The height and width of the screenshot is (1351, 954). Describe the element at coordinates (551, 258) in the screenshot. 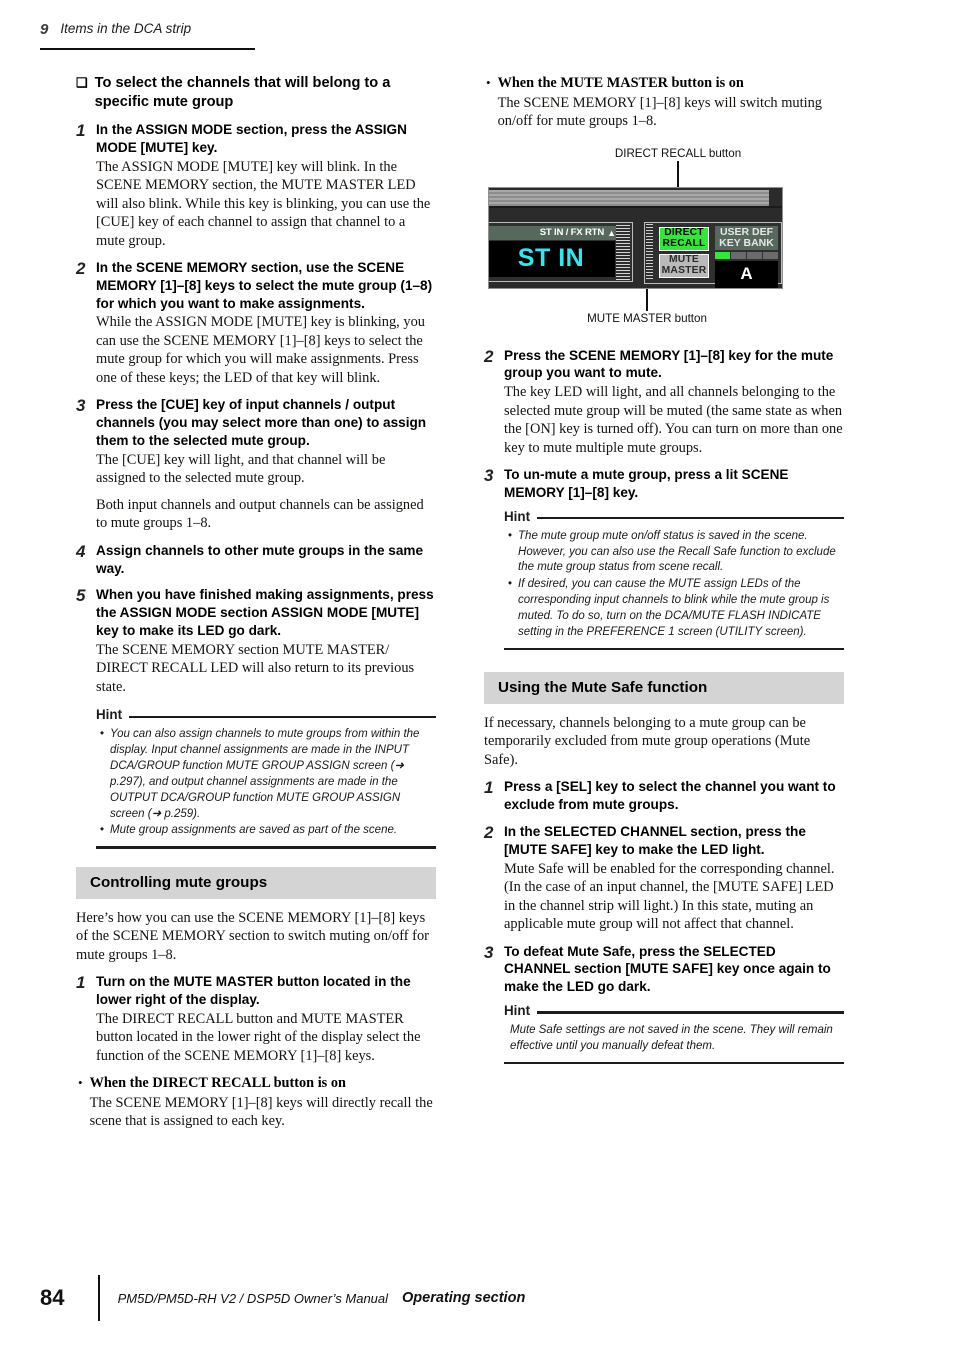

I see `lcd-display-text: ST IN` at that location.